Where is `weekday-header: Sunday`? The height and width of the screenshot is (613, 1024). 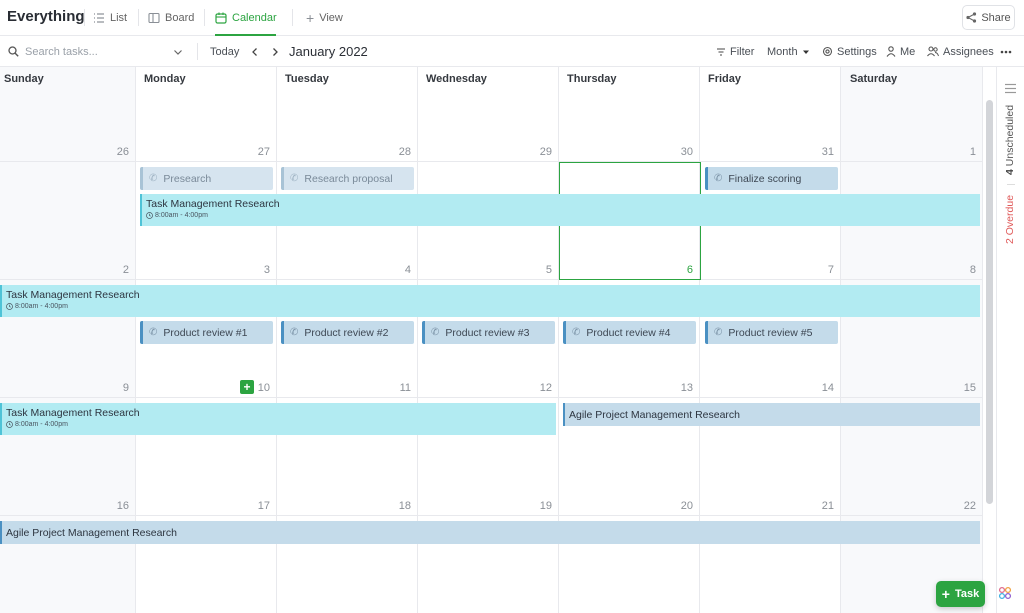 weekday-header: Sunday is located at coordinates (24, 79).